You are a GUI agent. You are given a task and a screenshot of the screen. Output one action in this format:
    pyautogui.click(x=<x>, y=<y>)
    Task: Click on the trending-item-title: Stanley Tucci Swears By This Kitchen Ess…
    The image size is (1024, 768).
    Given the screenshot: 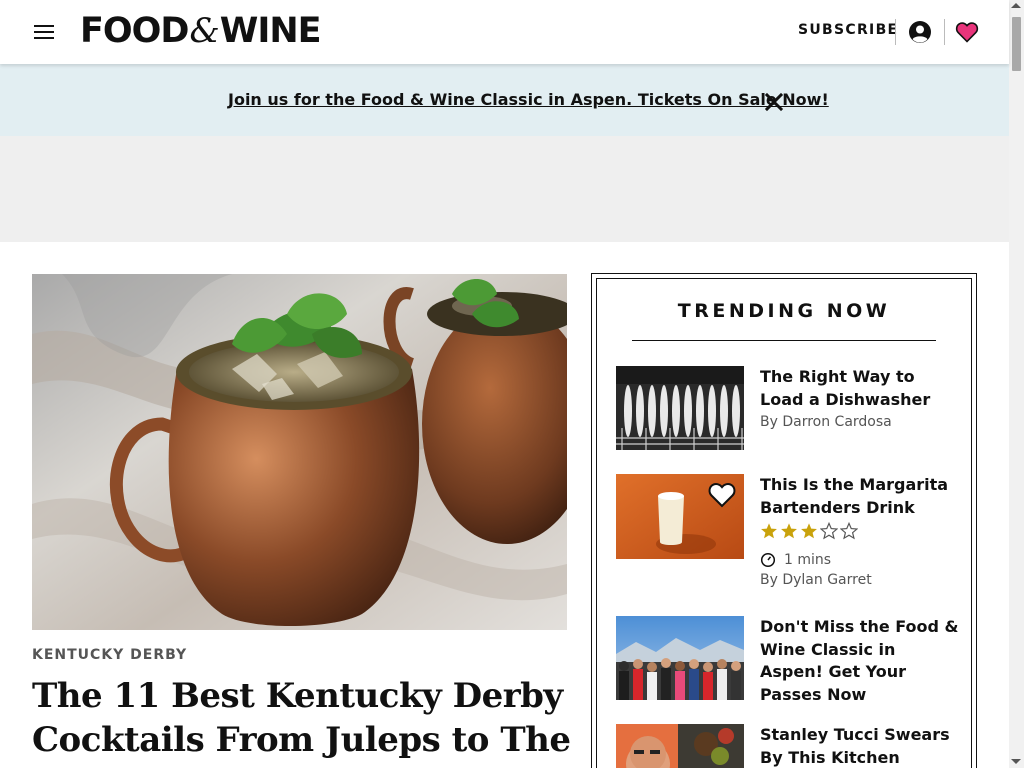 What is the action you would take?
    pyautogui.click(x=860, y=746)
    